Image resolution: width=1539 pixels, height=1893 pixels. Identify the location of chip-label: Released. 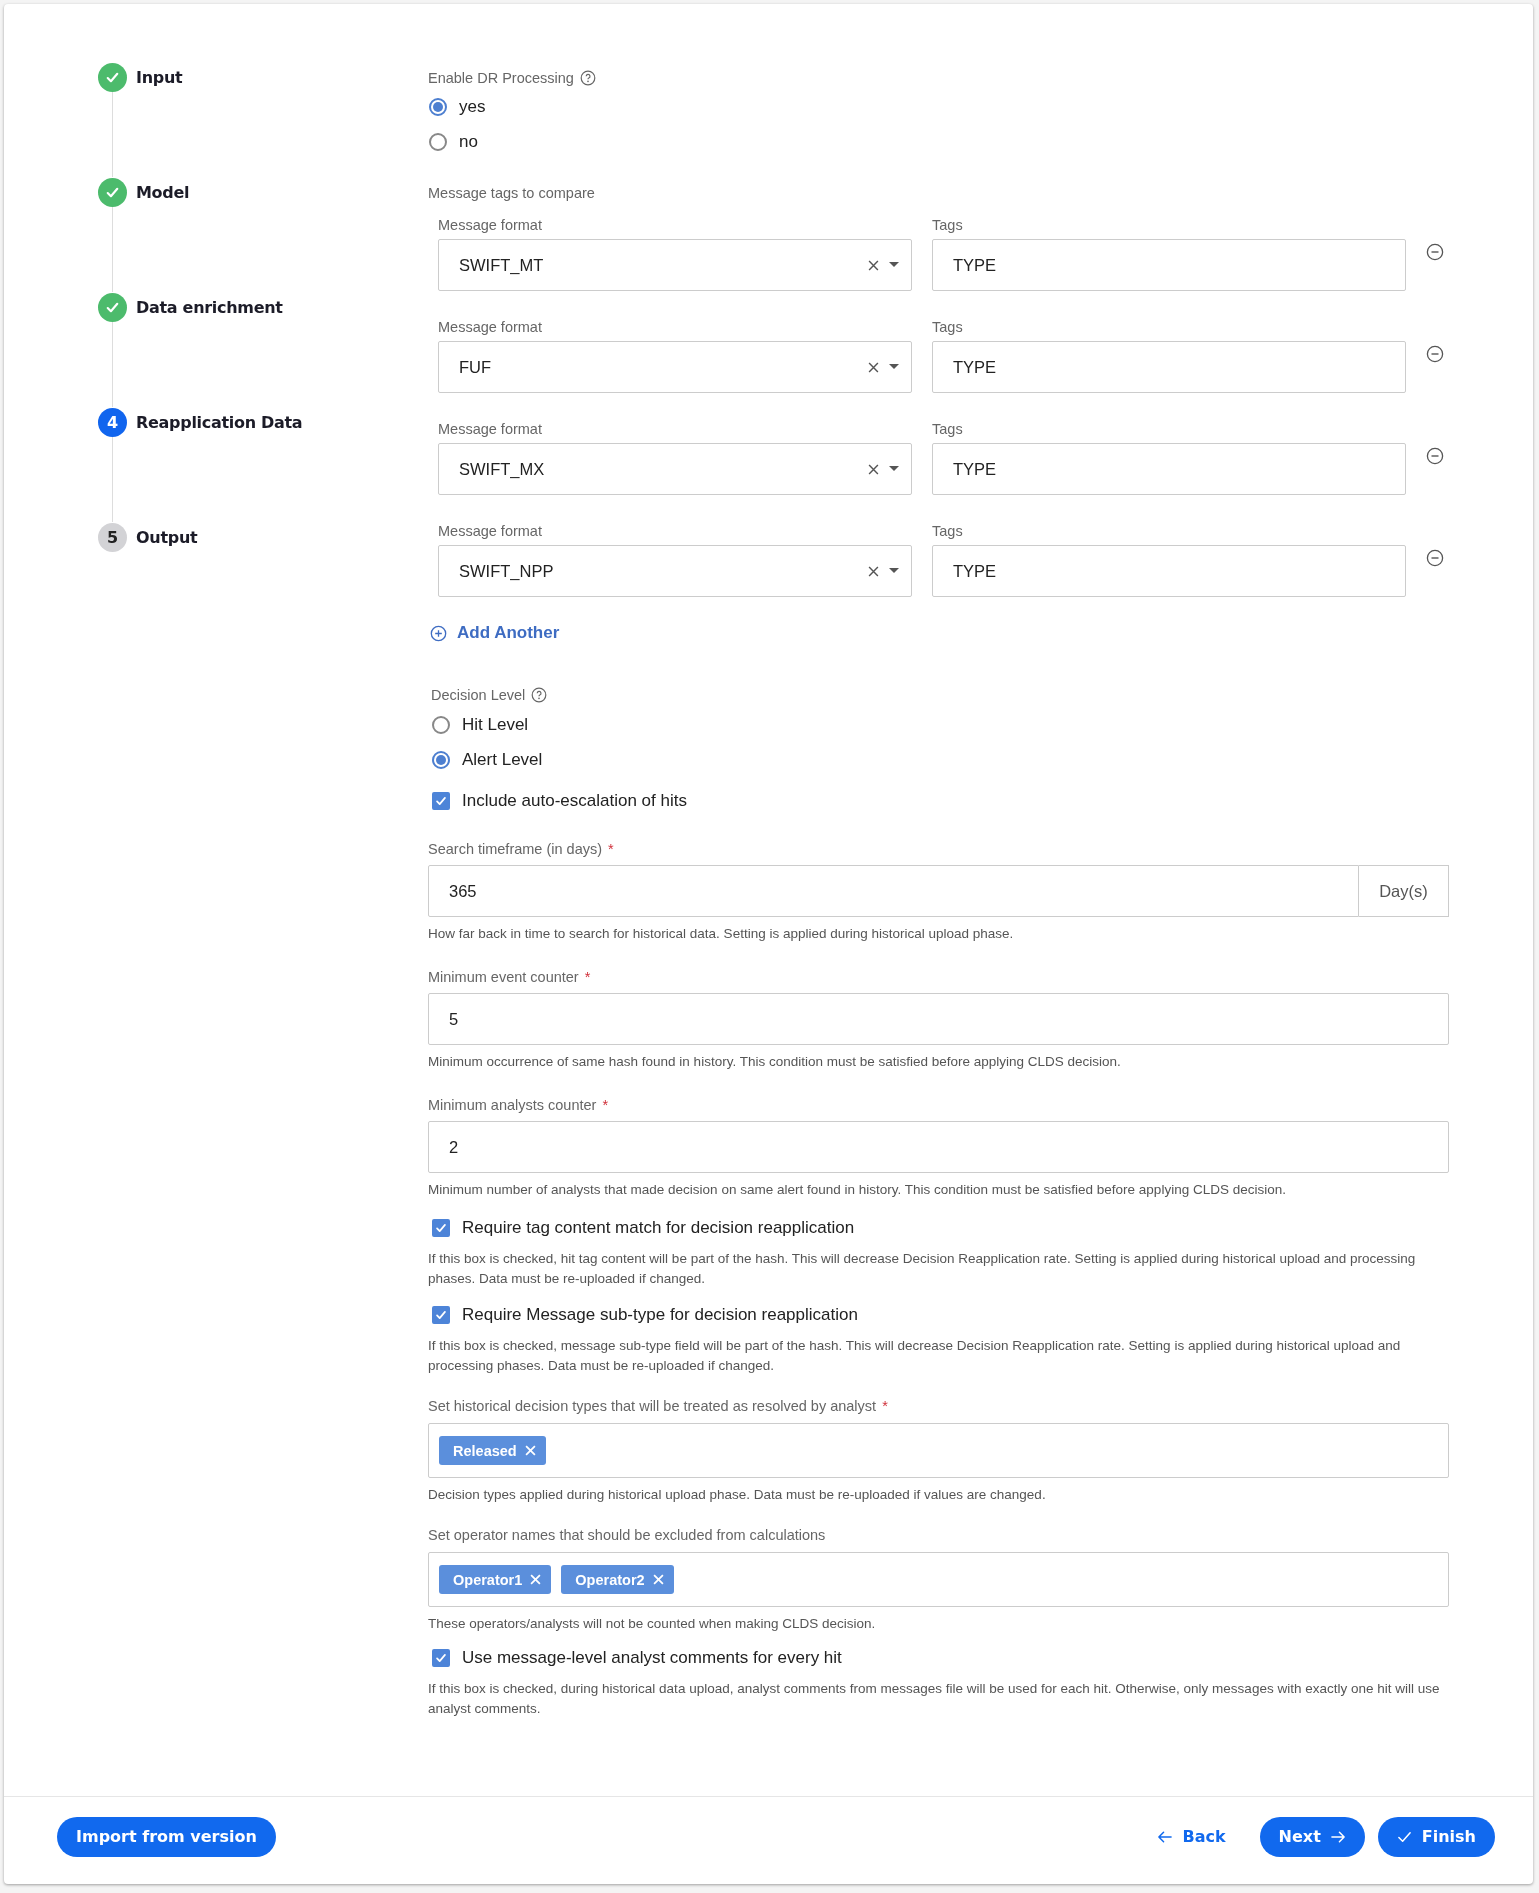
(485, 1450).